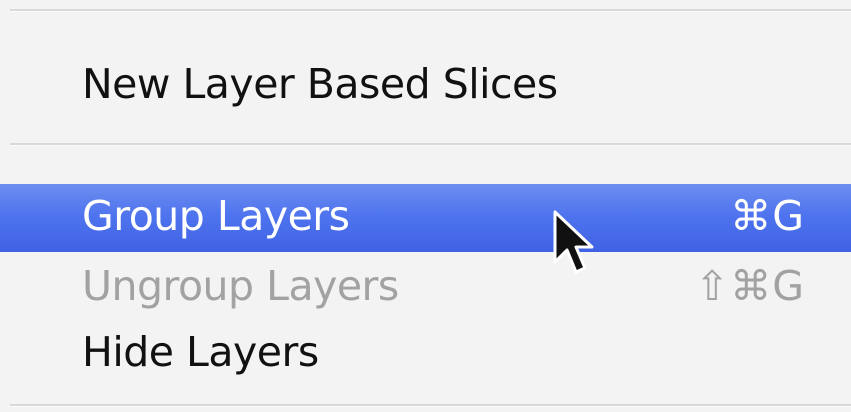 The width and height of the screenshot is (851, 412). What do you see at coordinates (240, 286) in the screenshot?
I see `menu-item-label: Ungroup Layers` at bounding box center [240, 286].